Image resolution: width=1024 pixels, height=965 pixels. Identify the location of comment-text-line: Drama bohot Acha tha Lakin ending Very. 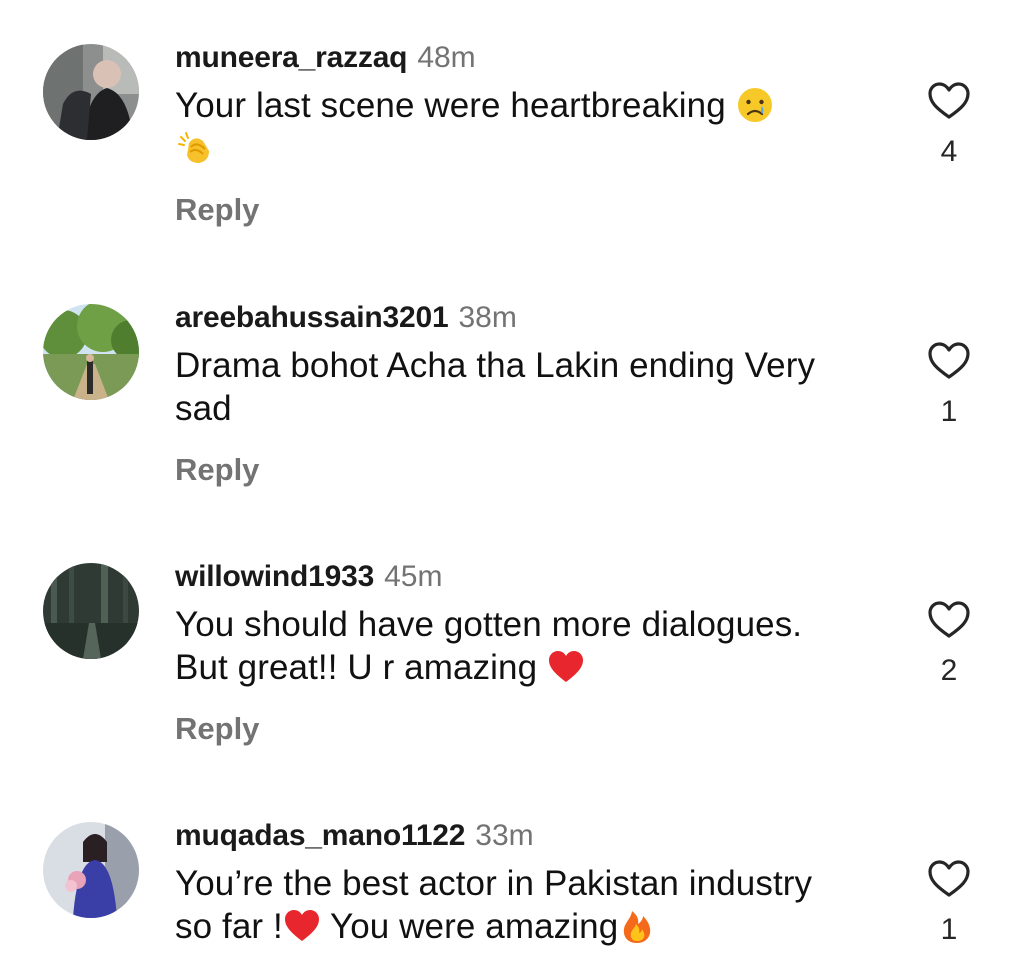
(495, 365).